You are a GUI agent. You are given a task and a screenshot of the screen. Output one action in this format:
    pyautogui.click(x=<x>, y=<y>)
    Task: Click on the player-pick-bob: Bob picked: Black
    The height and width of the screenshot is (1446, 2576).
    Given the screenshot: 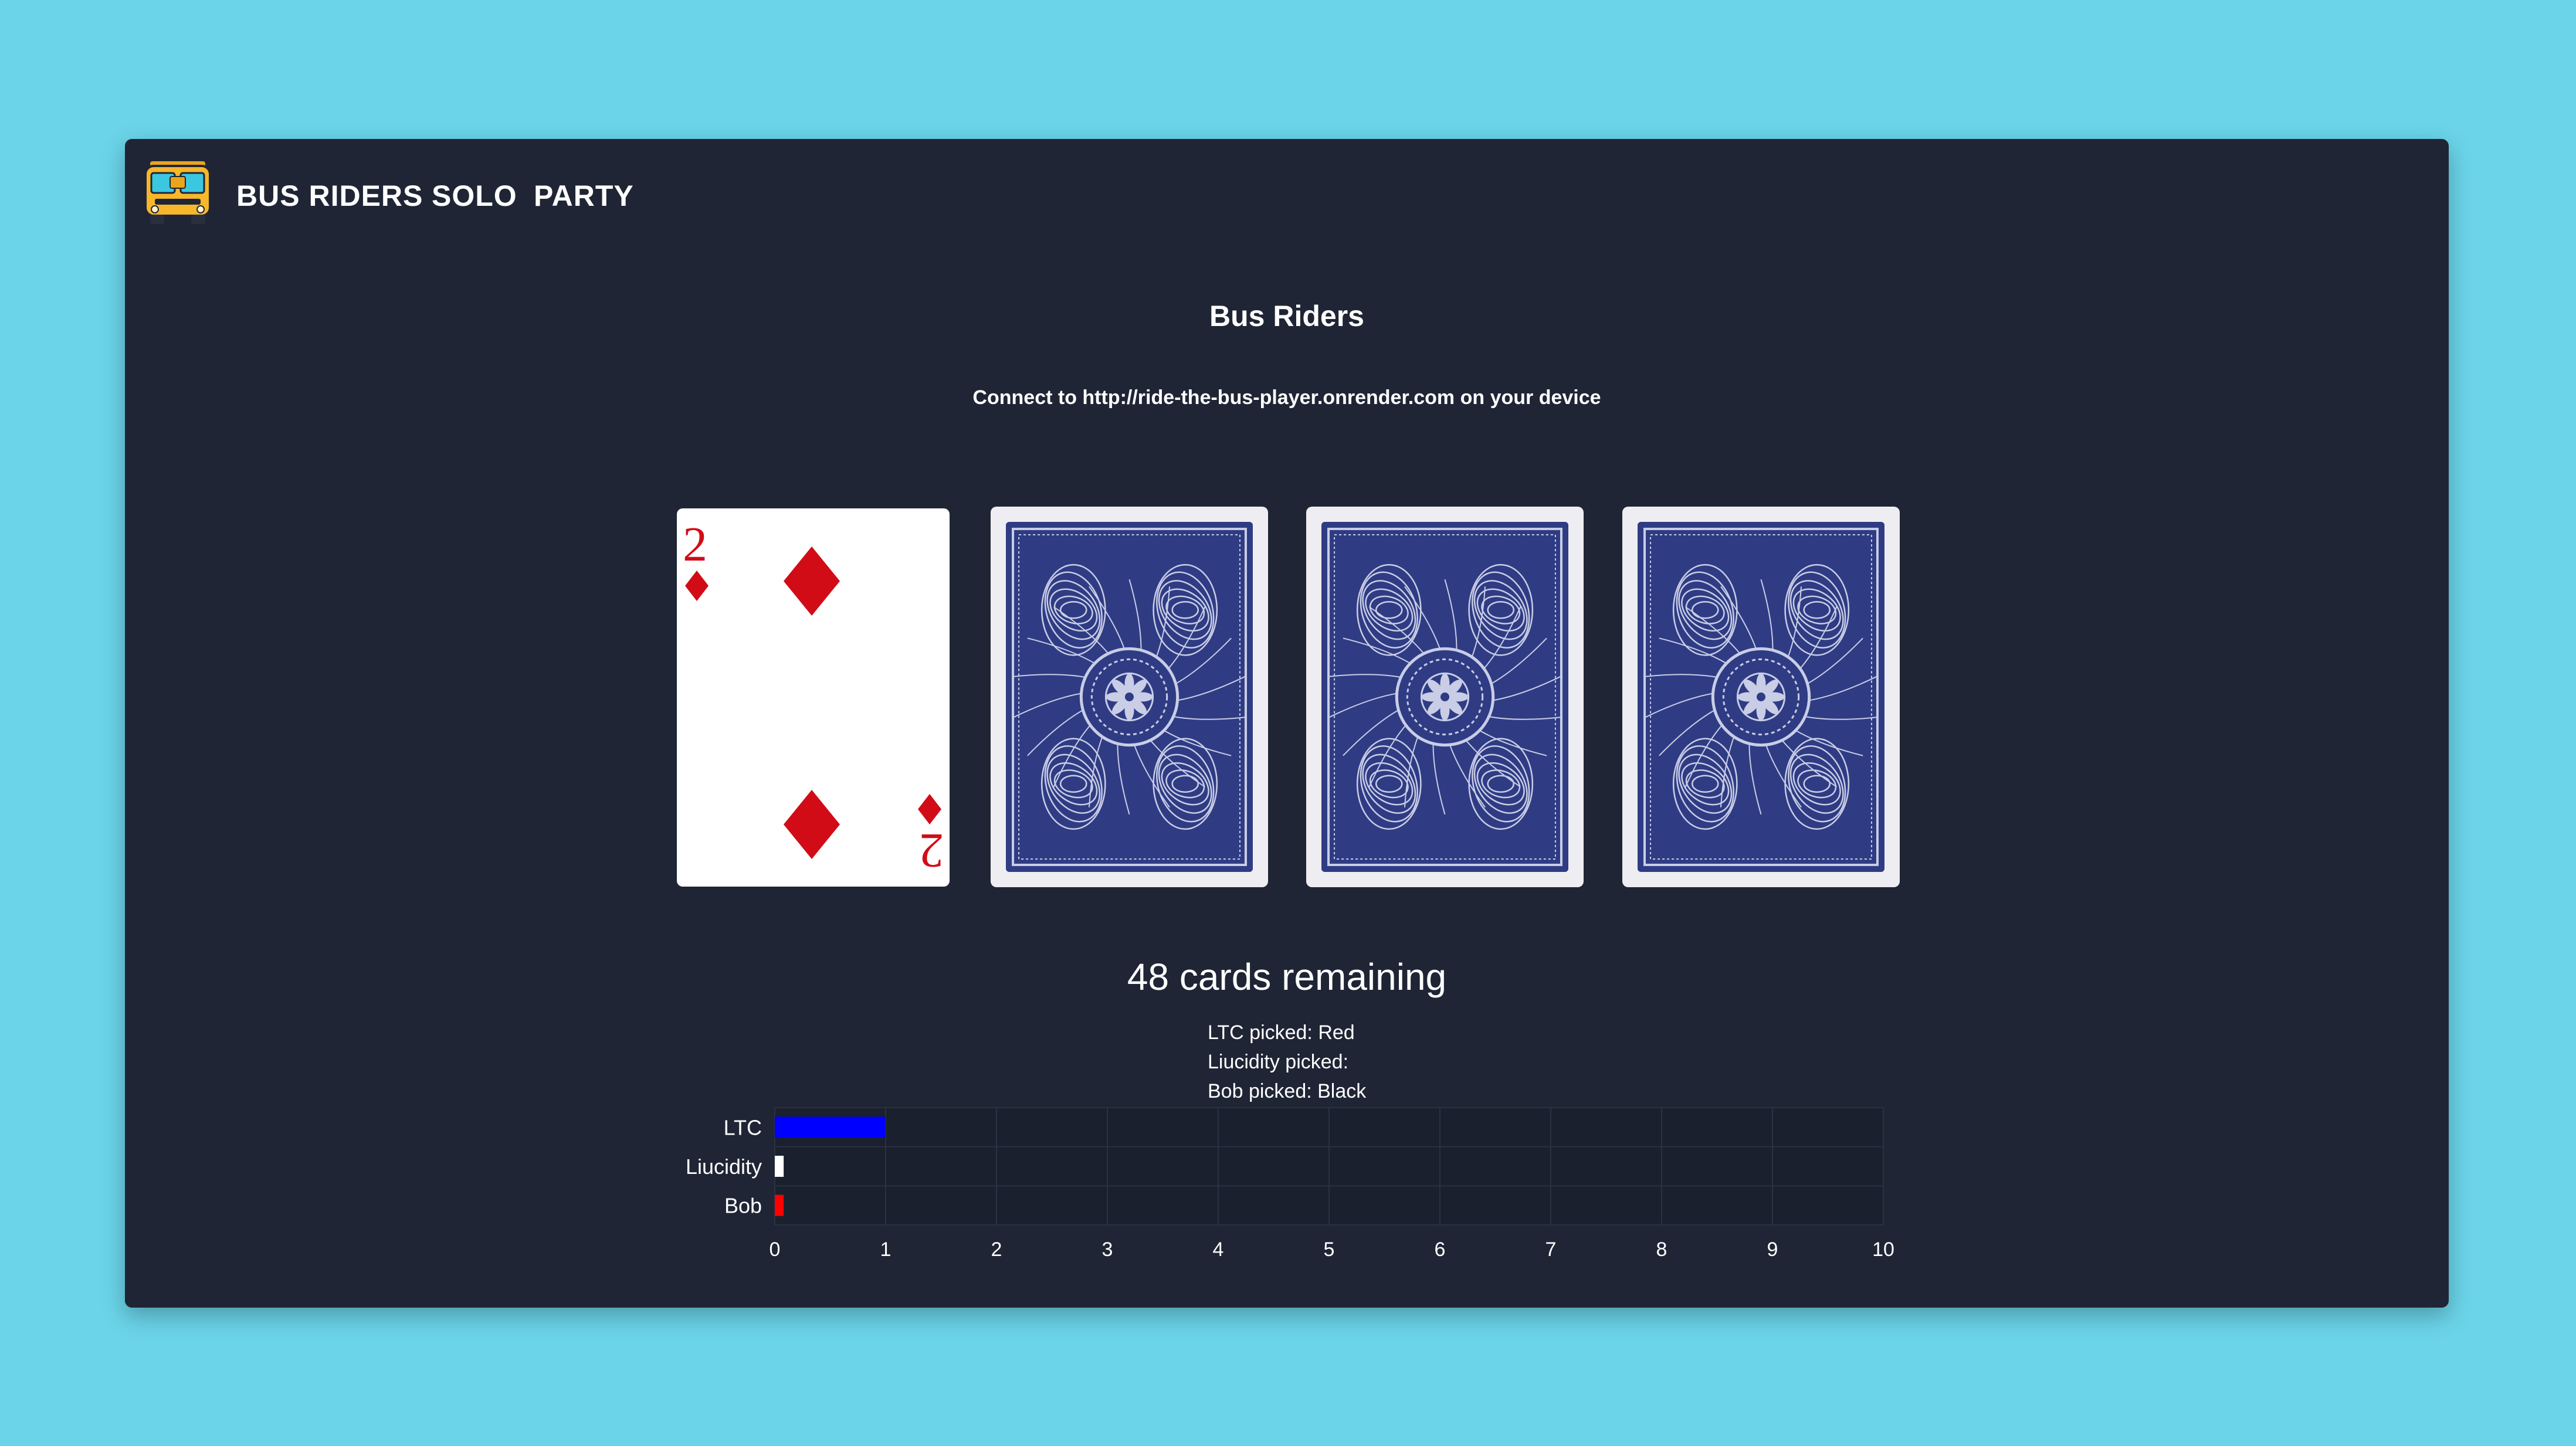 What is the action you would take?
    pyautogui.click(x=1287, y=1091)
    